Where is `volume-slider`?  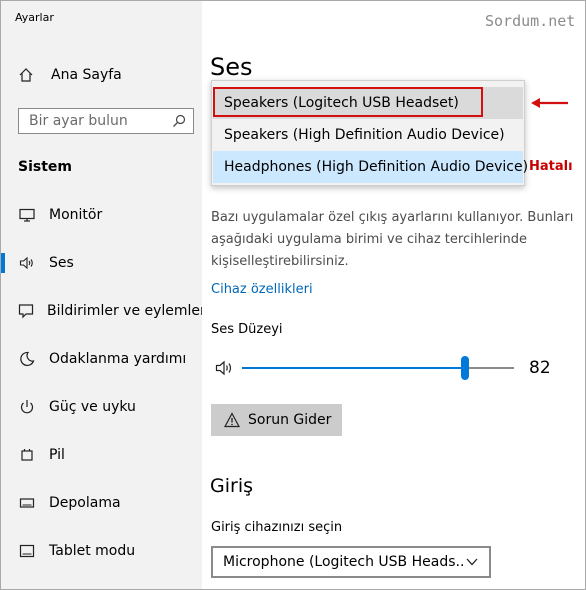
volume-slider is located at coordinates (378, 368).